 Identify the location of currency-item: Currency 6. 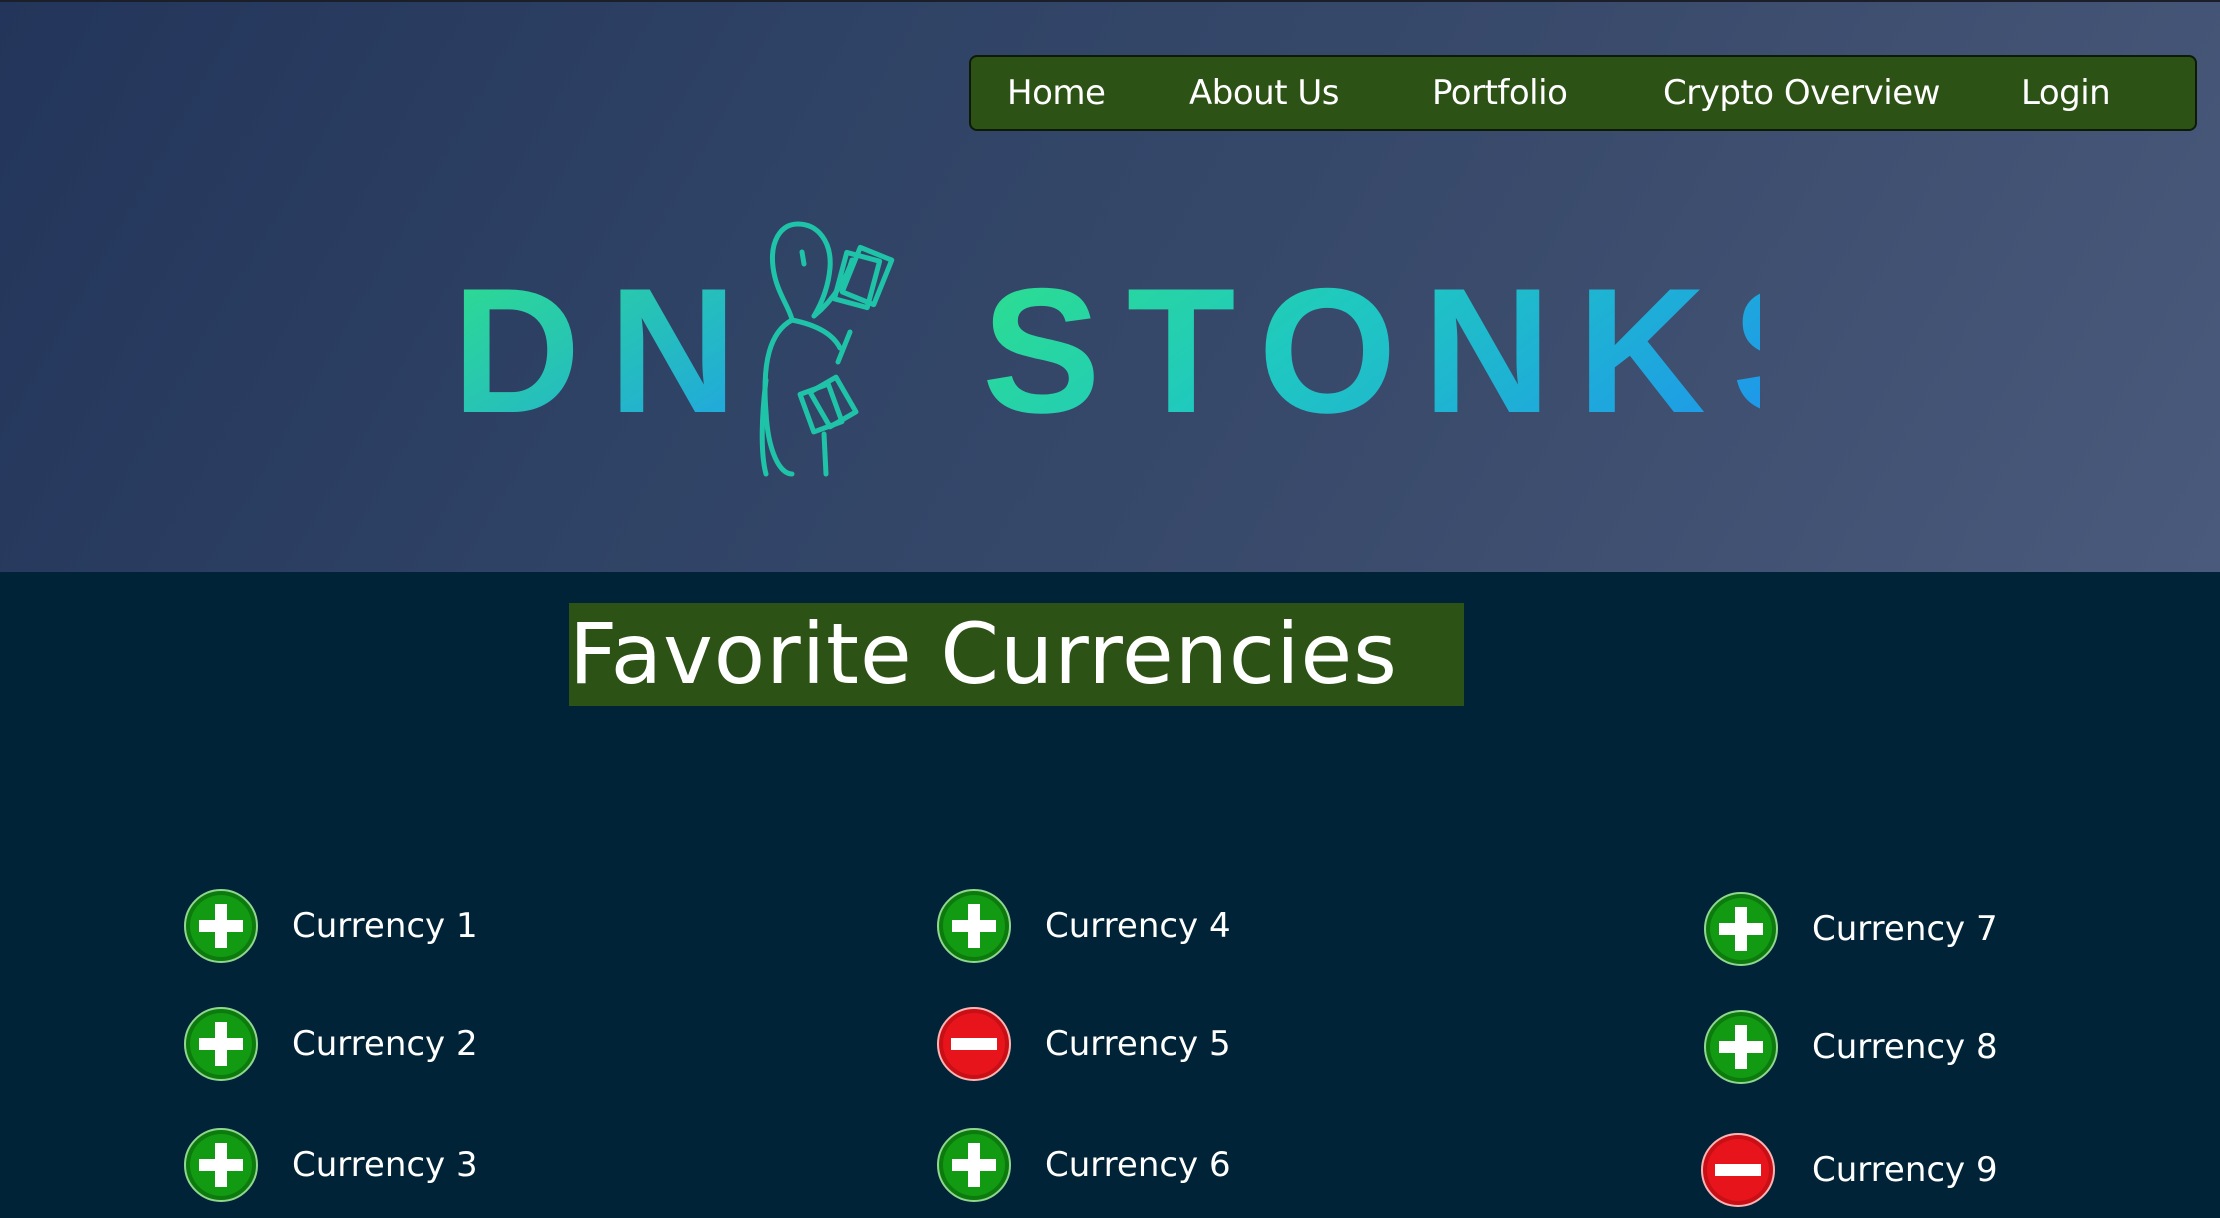
(1083, 1165).